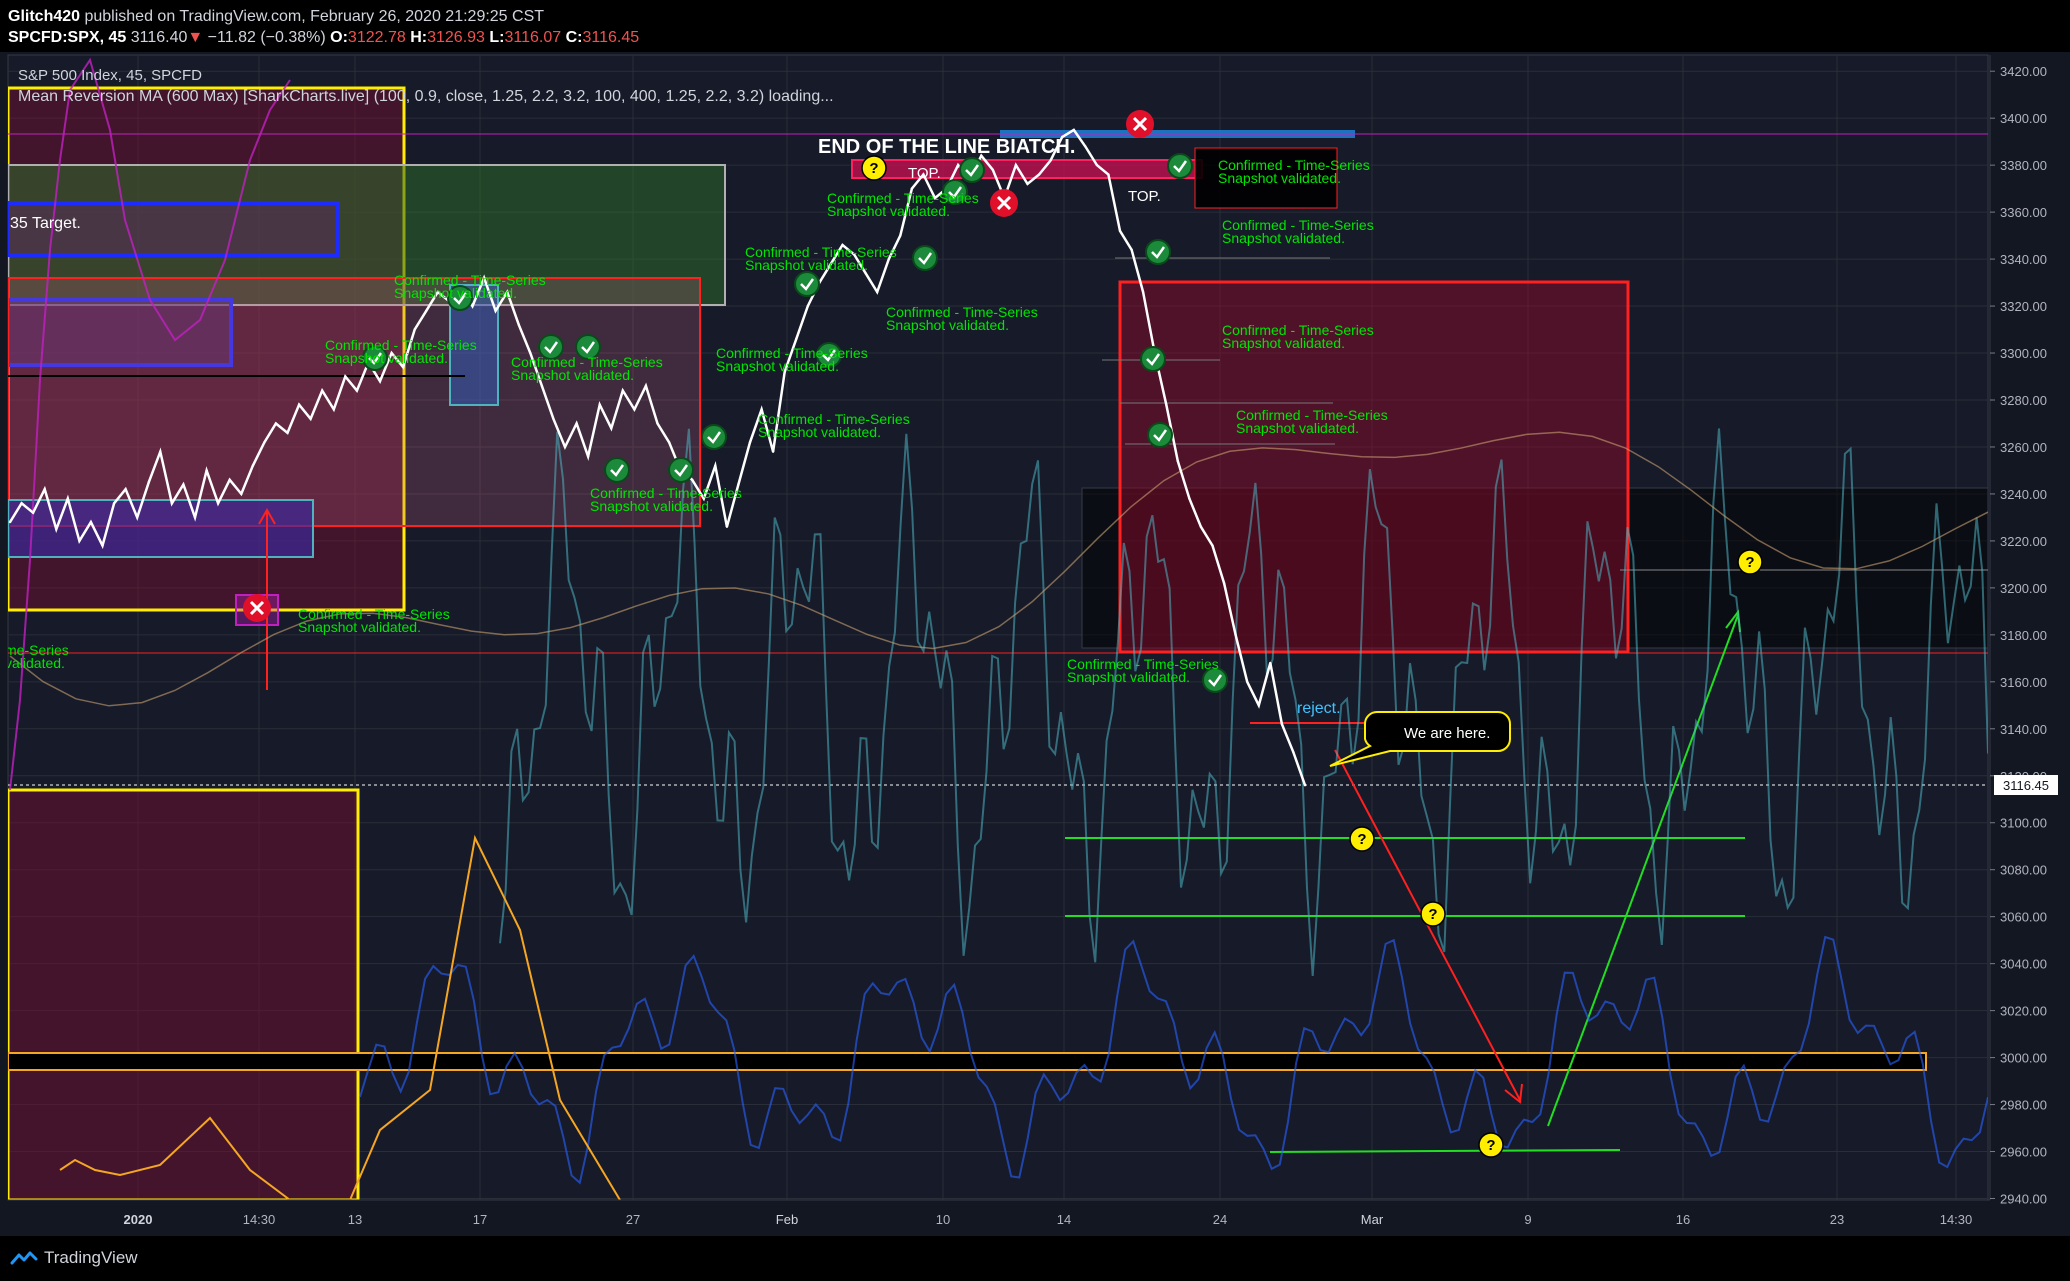 This screenshot has height=1281, width=2070. Describe the element at coordinates (386, 358) in the screenshot. I see `confirmation-label-1-line-1: Snapshot validated.` at that location.